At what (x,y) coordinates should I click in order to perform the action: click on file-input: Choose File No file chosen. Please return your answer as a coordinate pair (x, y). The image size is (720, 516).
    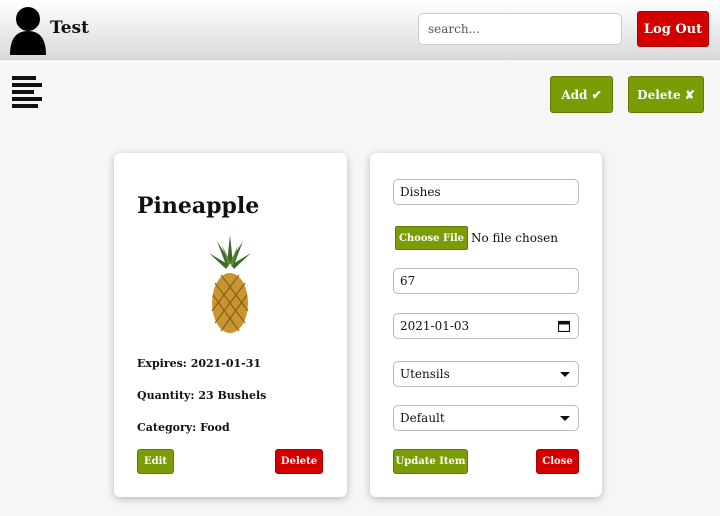
    Looking at the image, I should click on (476, 238).